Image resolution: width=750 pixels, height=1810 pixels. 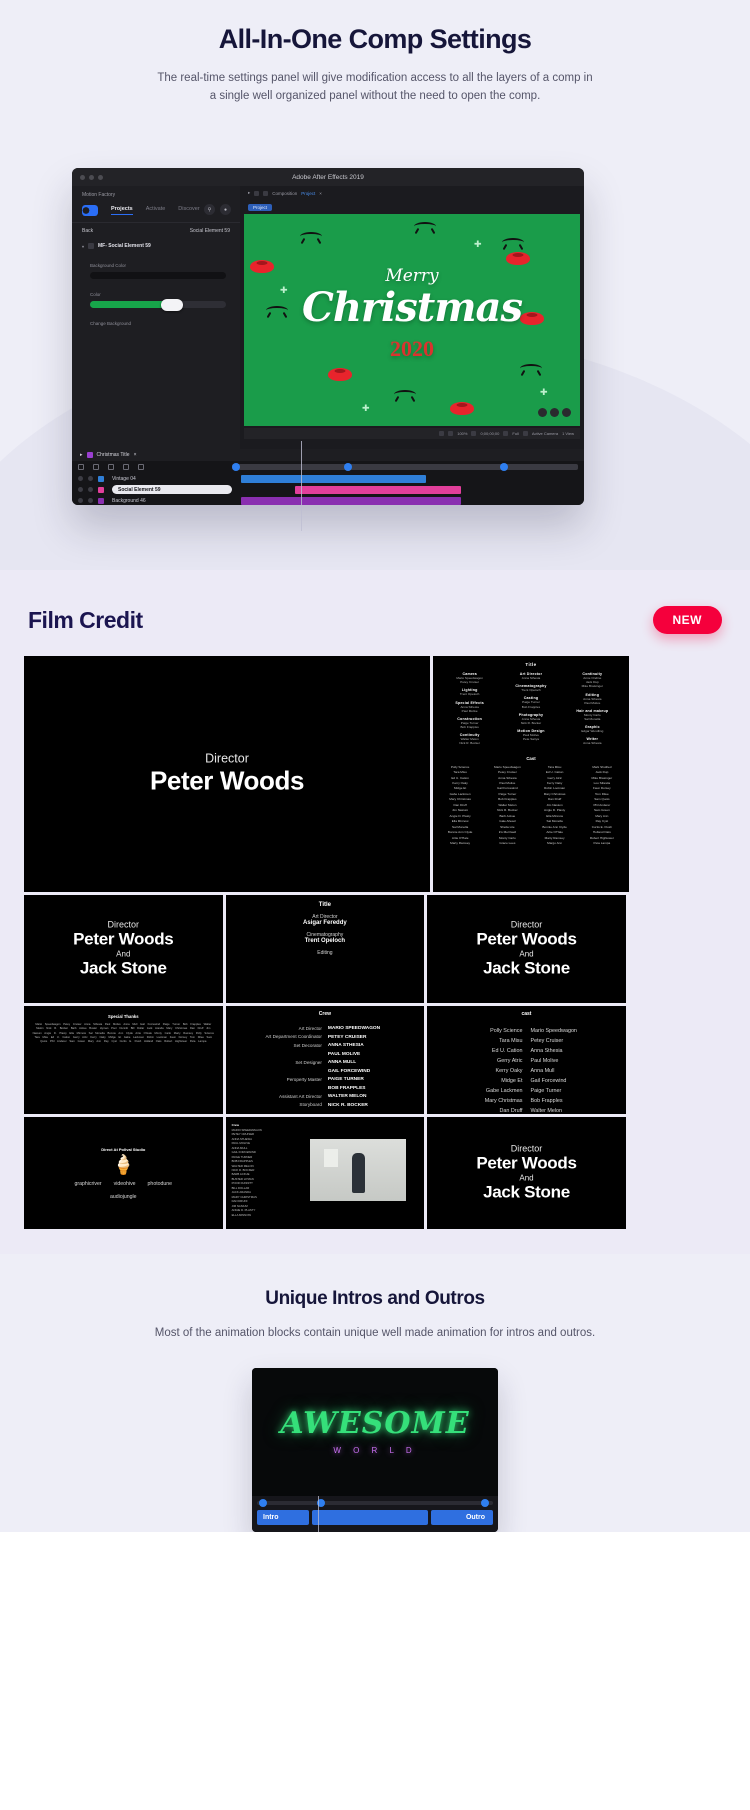 I want to click on role-label: Assistant Art Director, so click(x=300, y=1096).